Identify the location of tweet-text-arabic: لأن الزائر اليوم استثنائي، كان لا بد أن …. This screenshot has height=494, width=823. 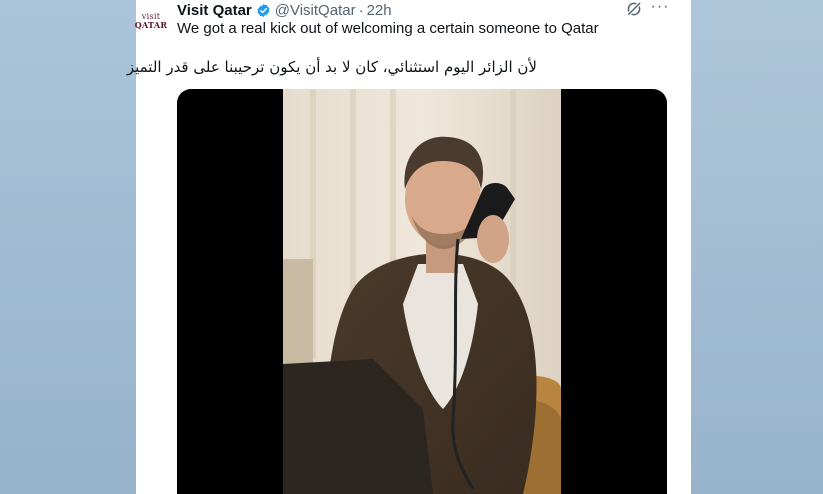
(331, 67).